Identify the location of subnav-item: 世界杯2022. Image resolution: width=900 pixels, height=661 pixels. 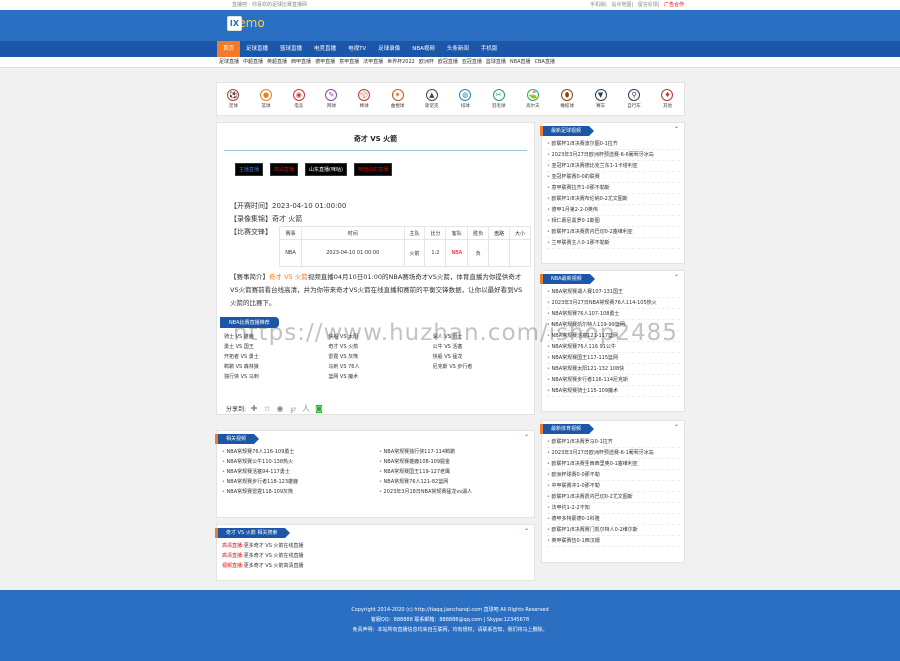
(401, 62).